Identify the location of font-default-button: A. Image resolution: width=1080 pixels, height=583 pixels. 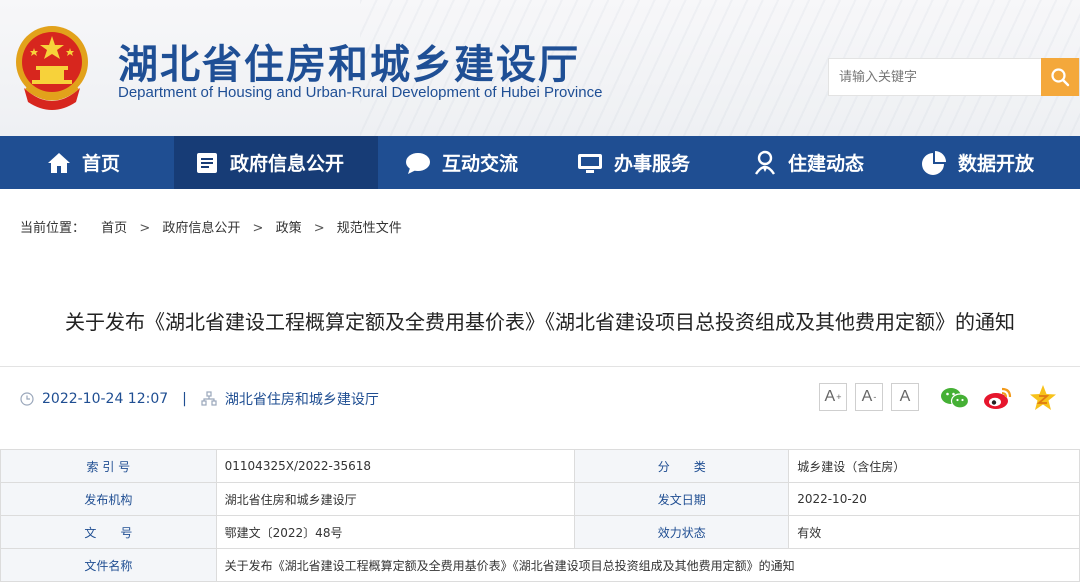
(905, 397).